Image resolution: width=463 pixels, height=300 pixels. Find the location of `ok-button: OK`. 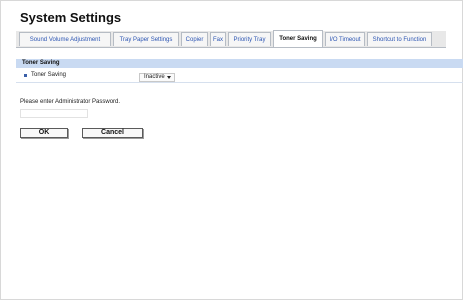

ok-button: OK is located at coordinates (44, 133).